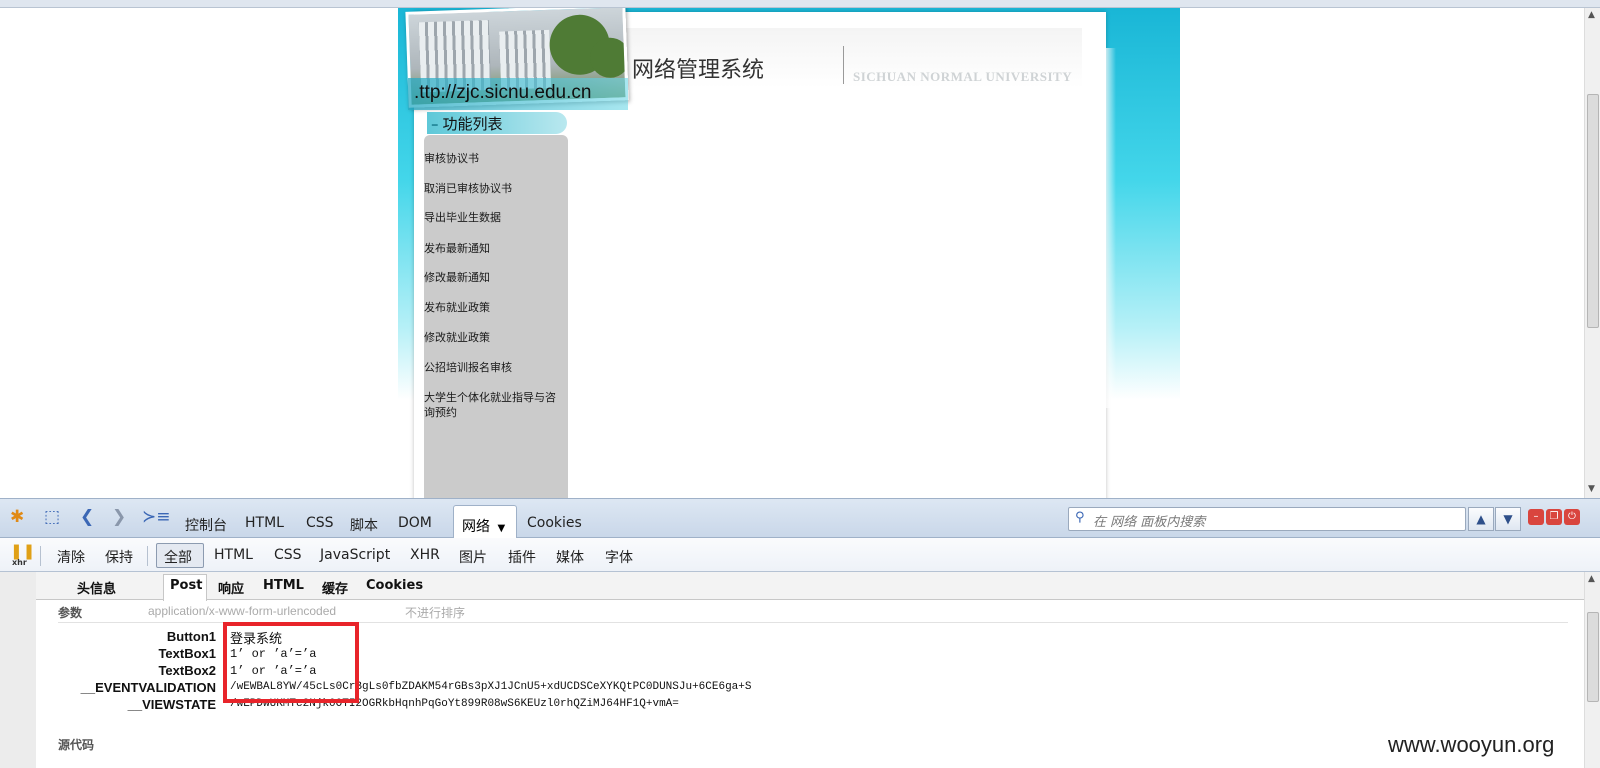 Image resolution: width=1600 pixels, height=768 pixels. Describe the element at coordinates (191, 636) in the screenshot. I see `param-name: Button1` at that location.